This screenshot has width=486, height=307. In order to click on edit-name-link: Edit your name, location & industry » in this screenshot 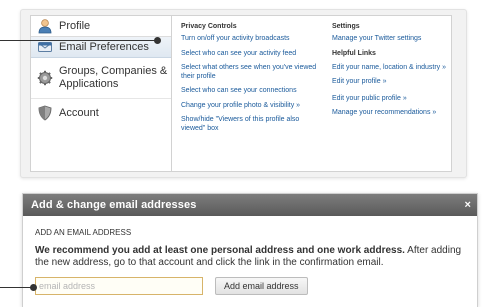, I will do `click(391, 68)`.